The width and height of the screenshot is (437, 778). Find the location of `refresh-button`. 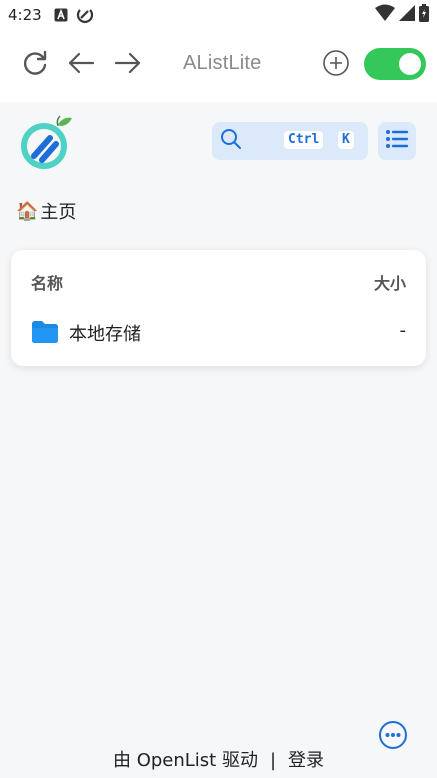

refresh-button is located at coordinates (35, 65).